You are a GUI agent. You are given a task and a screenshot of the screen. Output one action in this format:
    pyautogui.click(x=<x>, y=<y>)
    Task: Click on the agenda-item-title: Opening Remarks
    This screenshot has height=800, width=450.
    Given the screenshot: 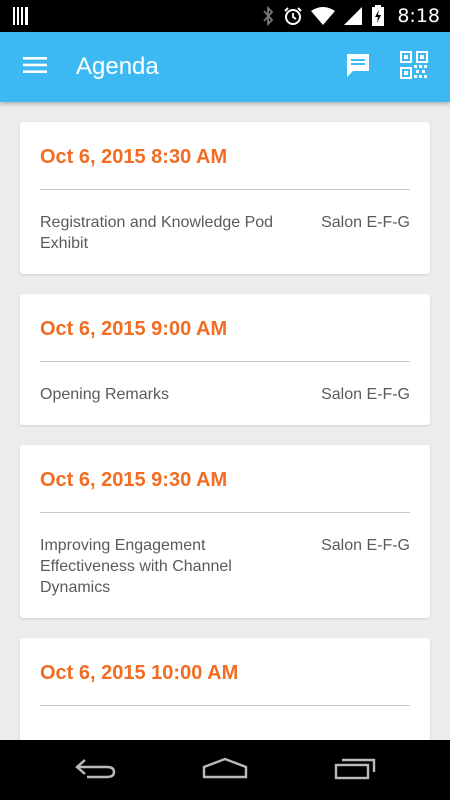 What is the action you would take?
    pyautogui.click(x=104, y=394)
    